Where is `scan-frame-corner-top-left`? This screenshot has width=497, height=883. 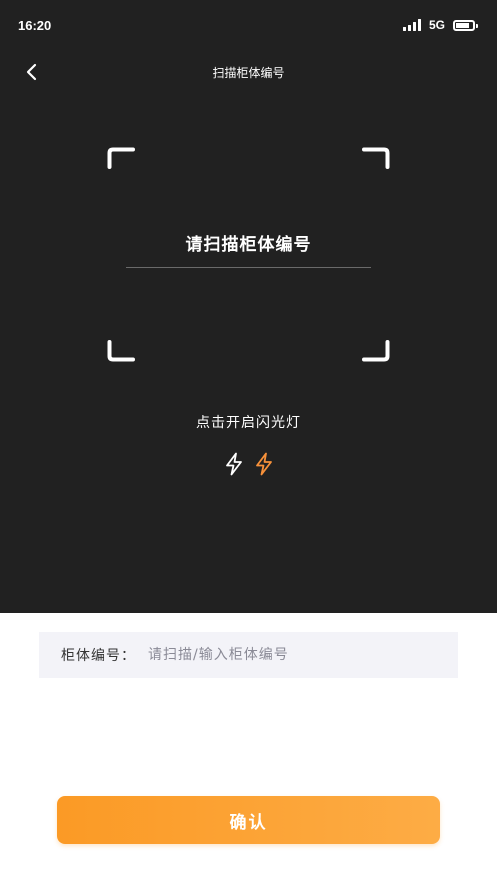
scan-frame-corner-top-left is located at coordinates (121, 158).